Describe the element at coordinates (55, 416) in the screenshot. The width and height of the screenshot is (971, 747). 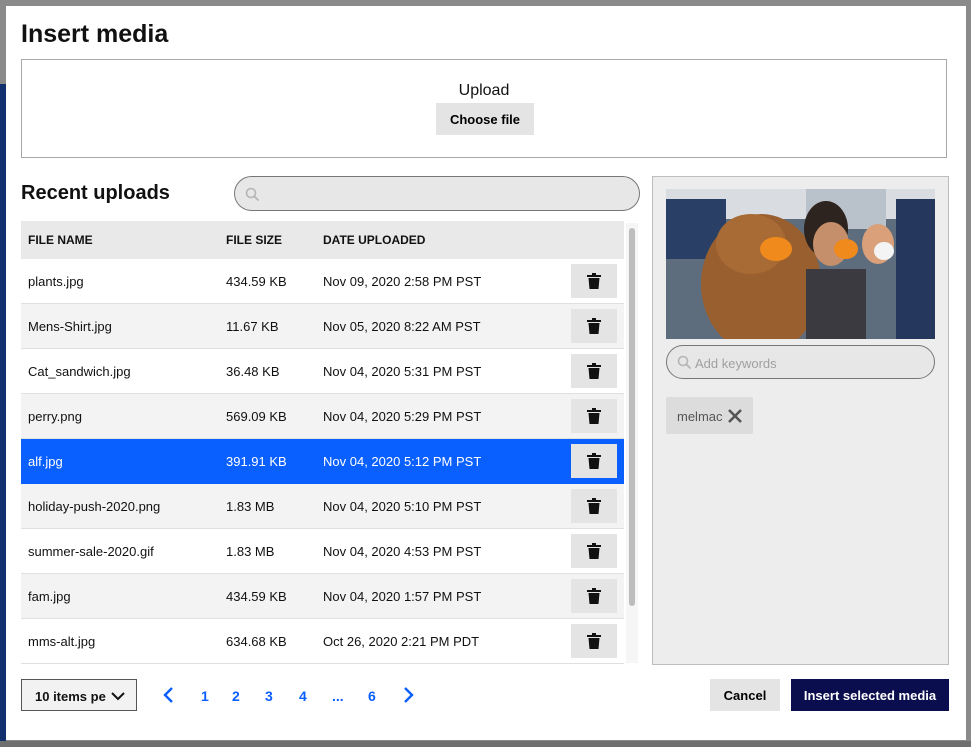
I see `file-name: perry.png` at that location.